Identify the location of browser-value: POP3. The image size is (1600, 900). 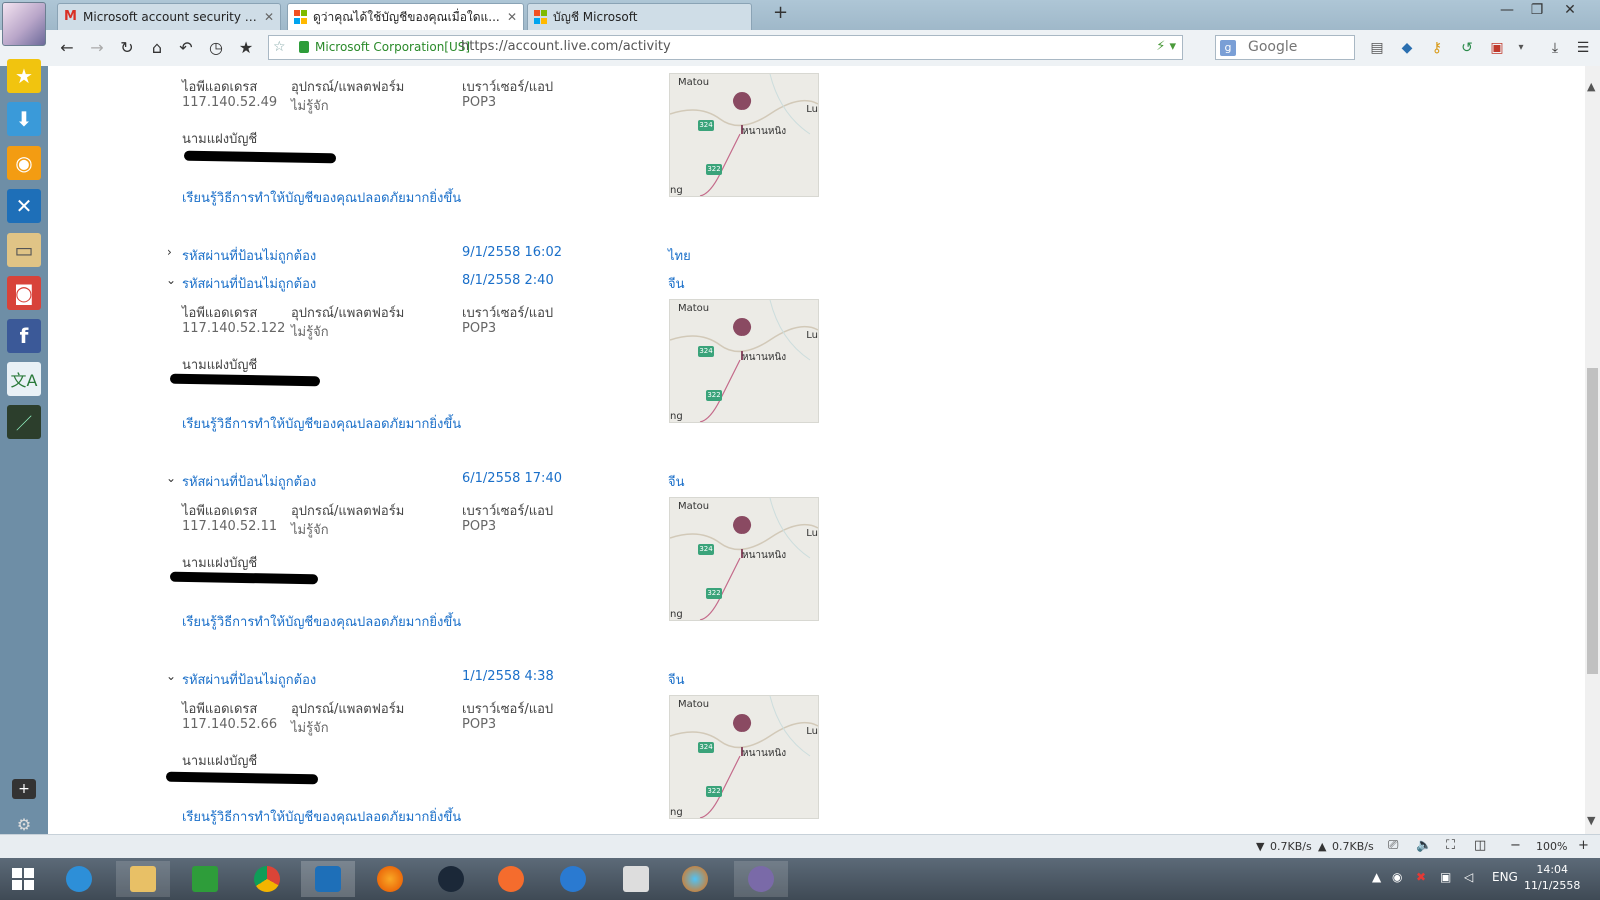
(479, 526).